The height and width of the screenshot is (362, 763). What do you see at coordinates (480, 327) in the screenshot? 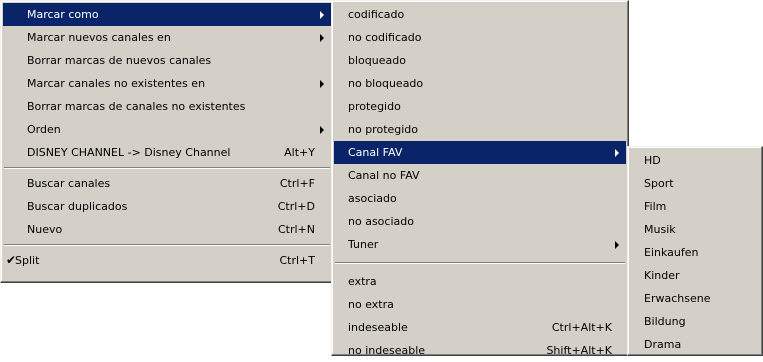
I see `menu-item-indeseable: indeseable Ctrl+Alt+K` at bounding box center [480, 327].